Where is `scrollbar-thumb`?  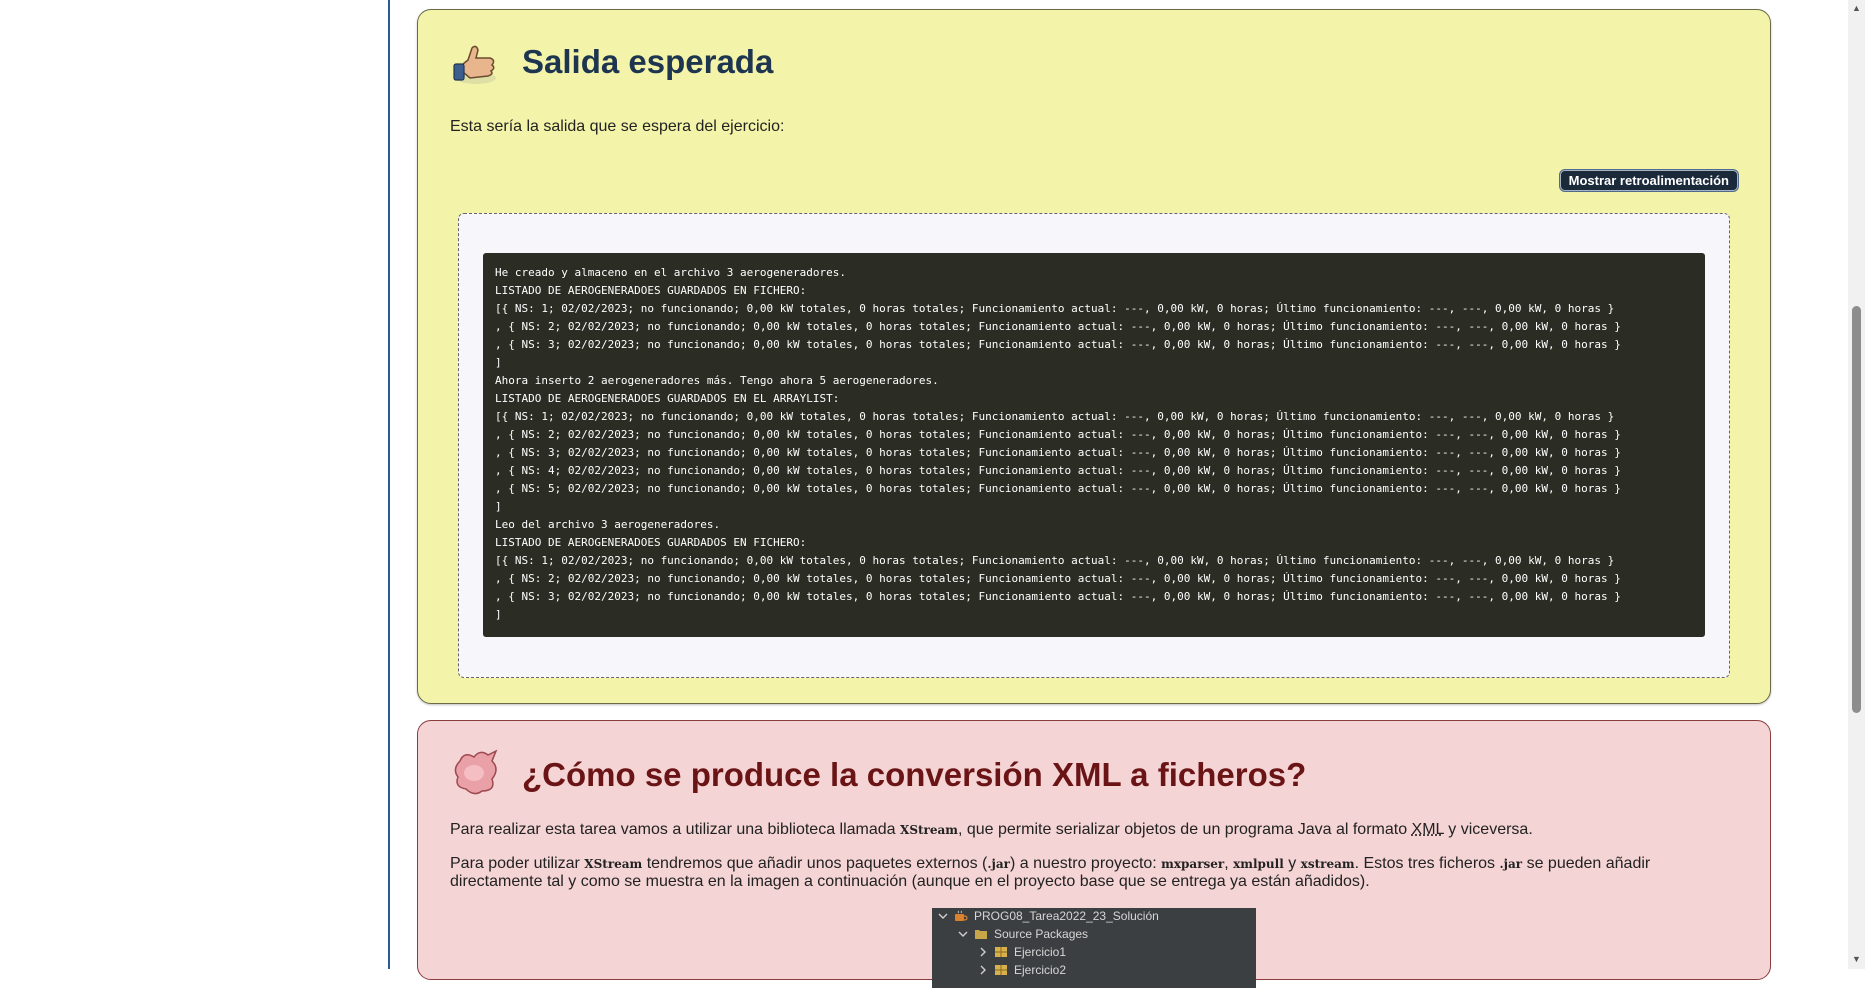 scrollbar-thumb is located at coordinates (1856, 509).